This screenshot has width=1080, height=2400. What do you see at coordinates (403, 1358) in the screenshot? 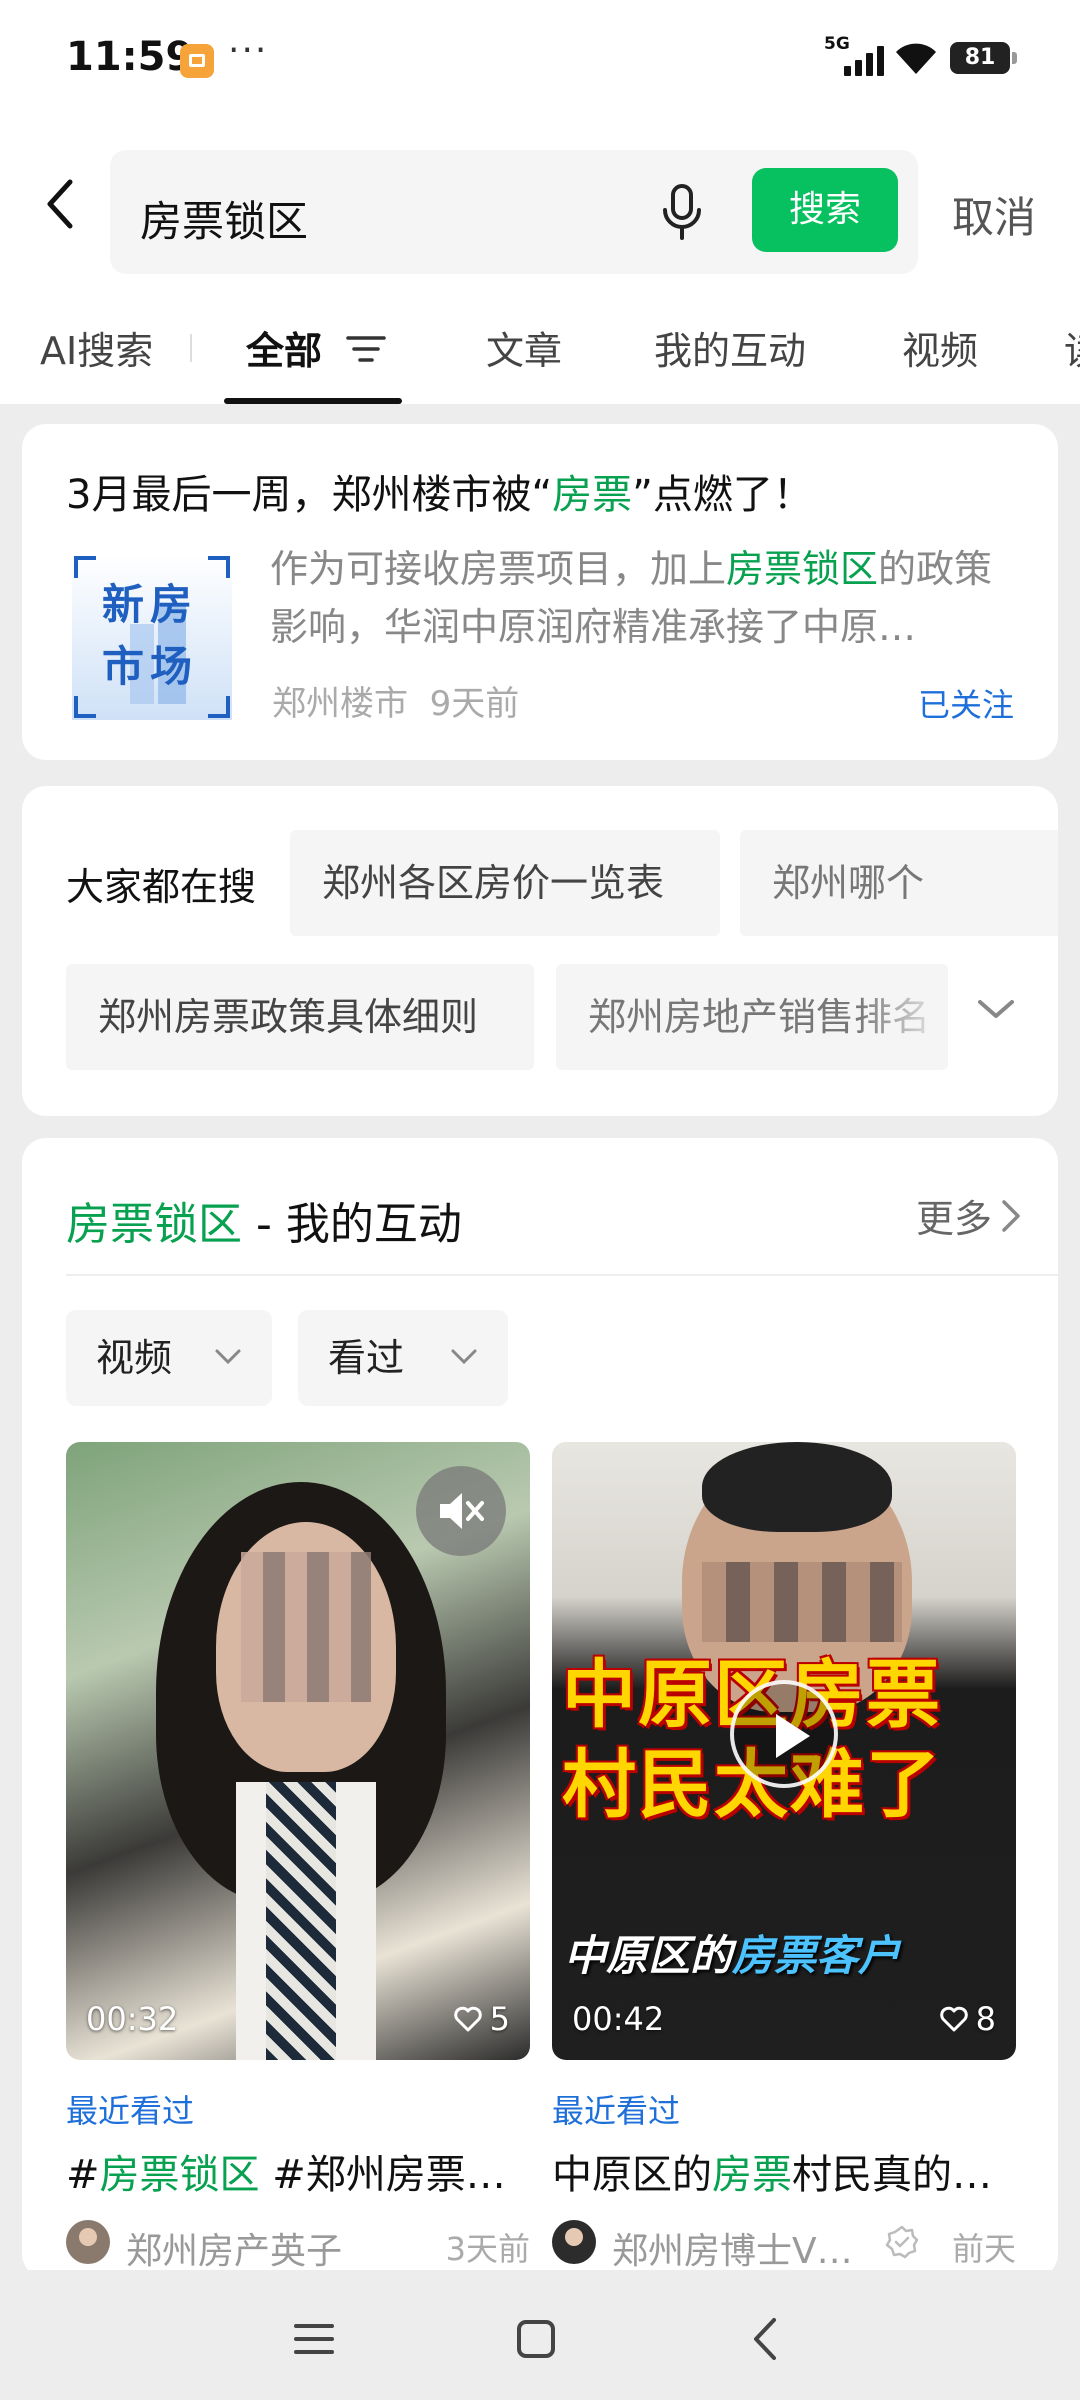
I see `filter-history-dropdown: 看过` at bounding box center [403, 1358].